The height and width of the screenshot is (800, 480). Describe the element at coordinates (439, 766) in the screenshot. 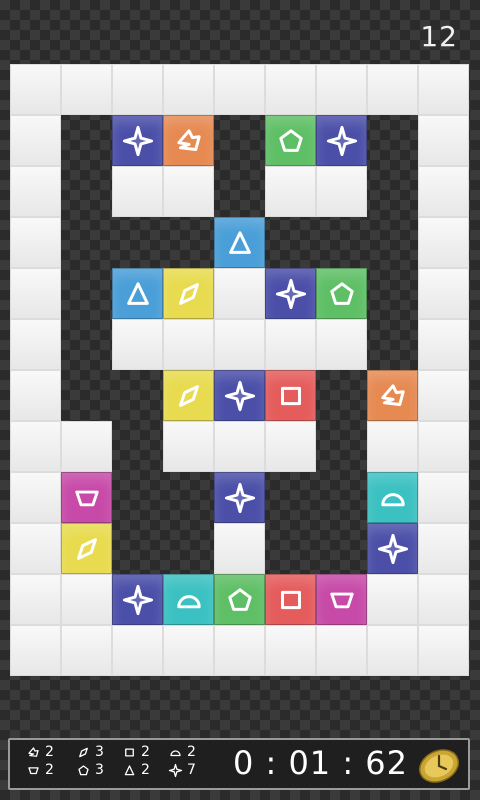

I see `clock-icon` at that location.